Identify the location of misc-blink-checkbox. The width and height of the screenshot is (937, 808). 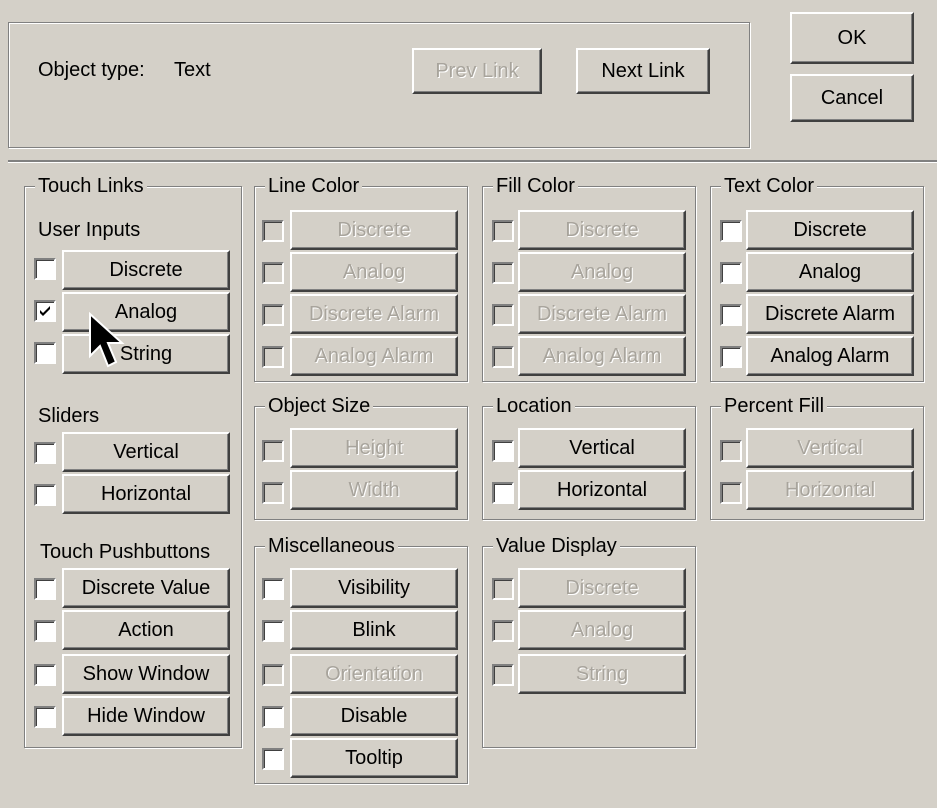
(273, 631).